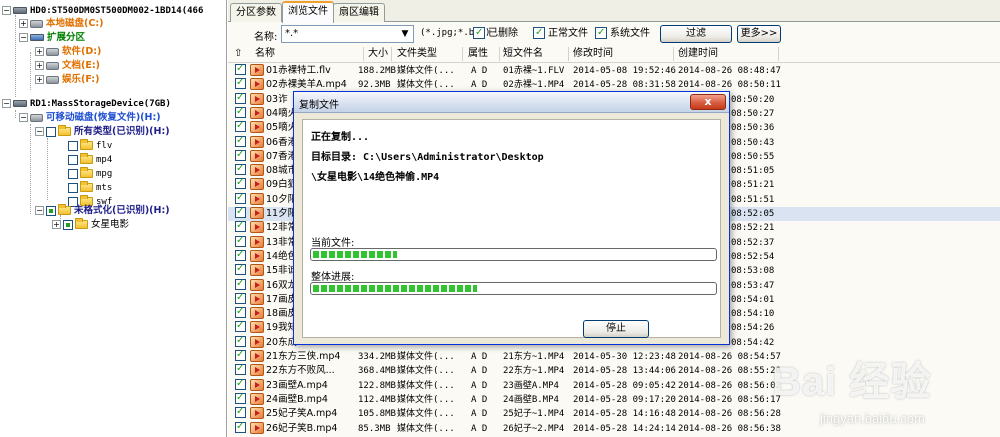 The height and width of the screenshot is (437, 1000). I want to click on col-type: 文件类型, so click(417, 54).